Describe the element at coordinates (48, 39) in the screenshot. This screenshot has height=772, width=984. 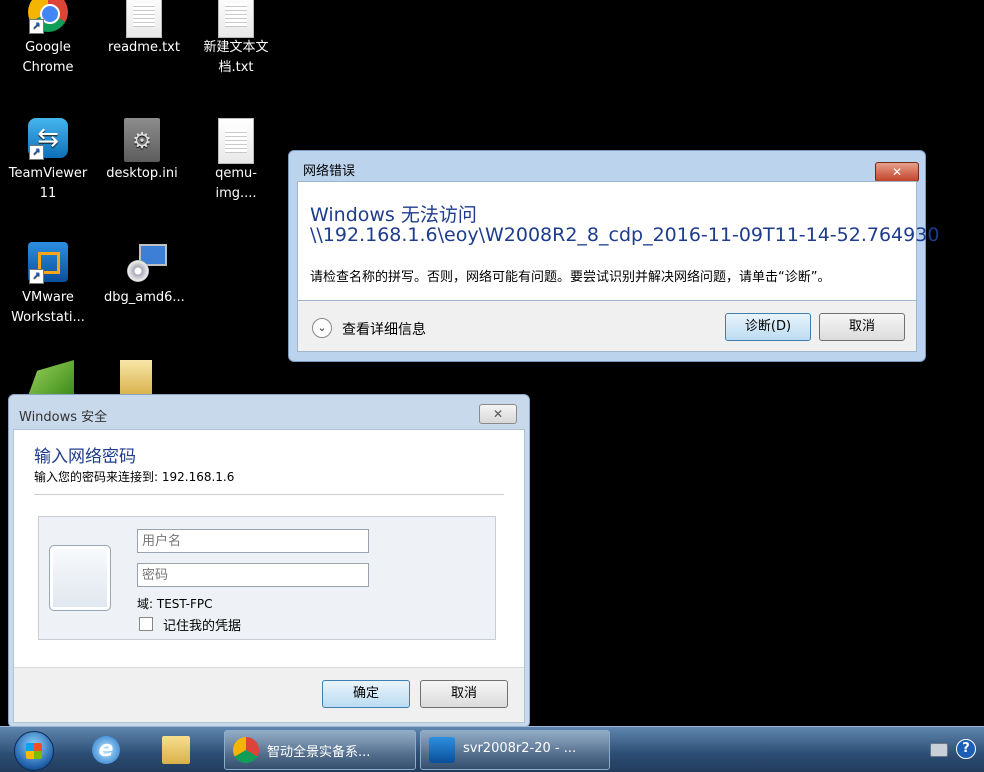
I see `desktop-icon-google-chrome: ↗ Google Chrome` at that location.